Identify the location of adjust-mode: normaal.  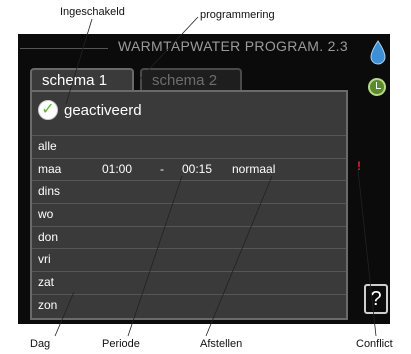
(253, 169).